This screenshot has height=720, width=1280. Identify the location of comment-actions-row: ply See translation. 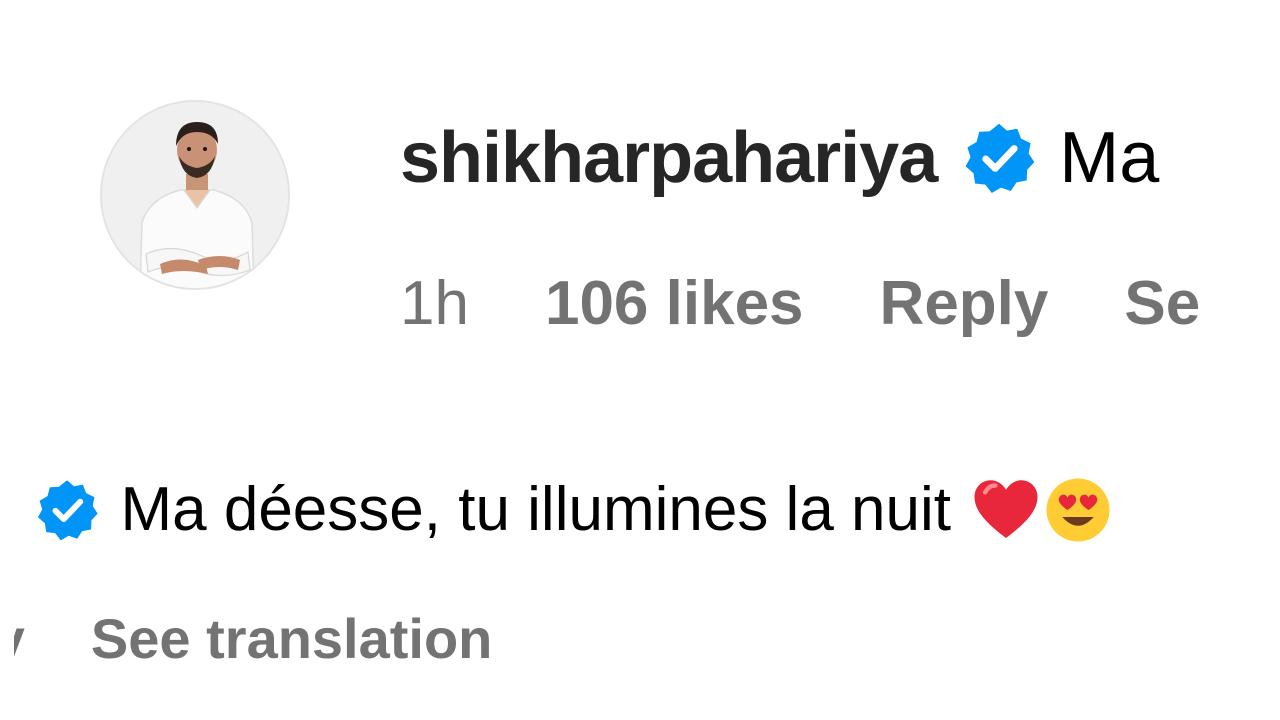
(253, 639).